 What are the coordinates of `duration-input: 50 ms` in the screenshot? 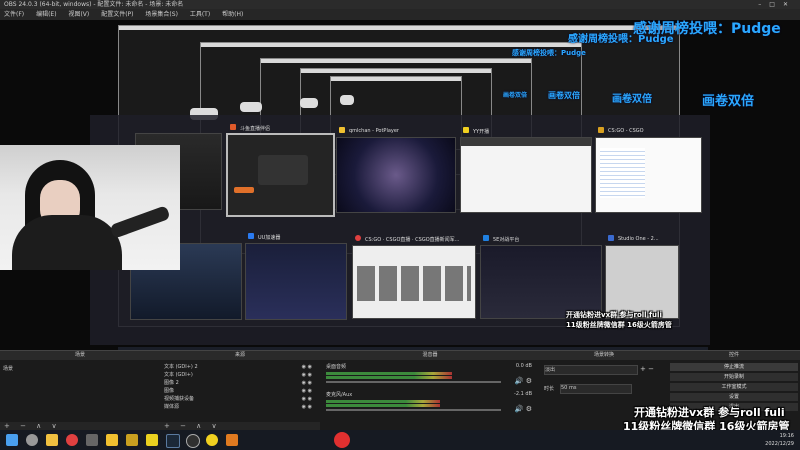 It's located at (596, 389).